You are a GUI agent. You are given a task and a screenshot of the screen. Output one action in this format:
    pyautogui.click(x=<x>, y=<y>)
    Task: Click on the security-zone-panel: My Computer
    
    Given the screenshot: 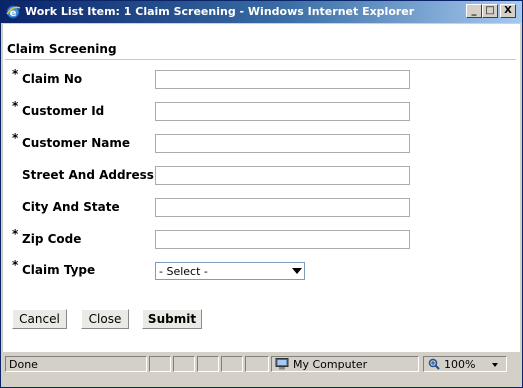 What is the action you would take?
    pyautogui.click(x=345, y=364)
    